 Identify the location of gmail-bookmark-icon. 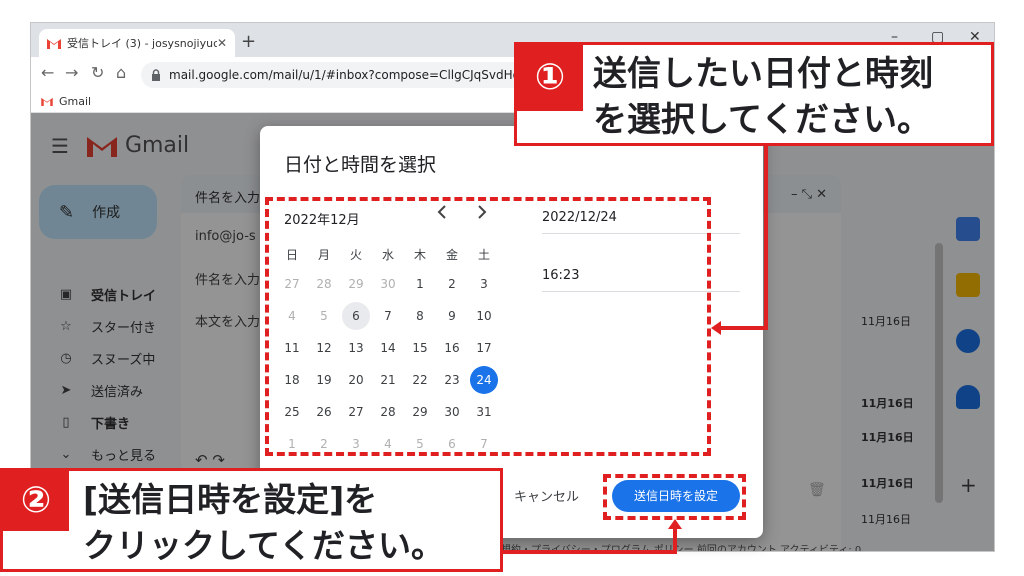
(47, 101).